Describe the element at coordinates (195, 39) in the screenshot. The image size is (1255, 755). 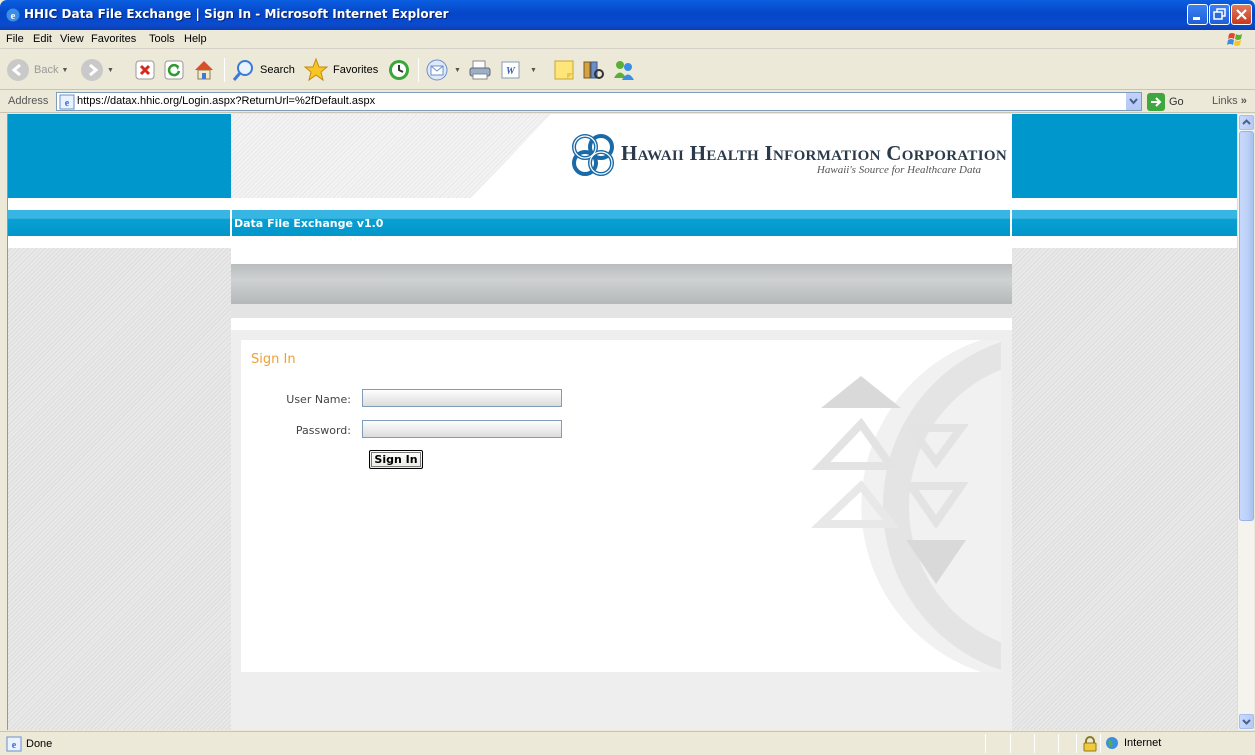
I see `menu-help: Help` at that location.